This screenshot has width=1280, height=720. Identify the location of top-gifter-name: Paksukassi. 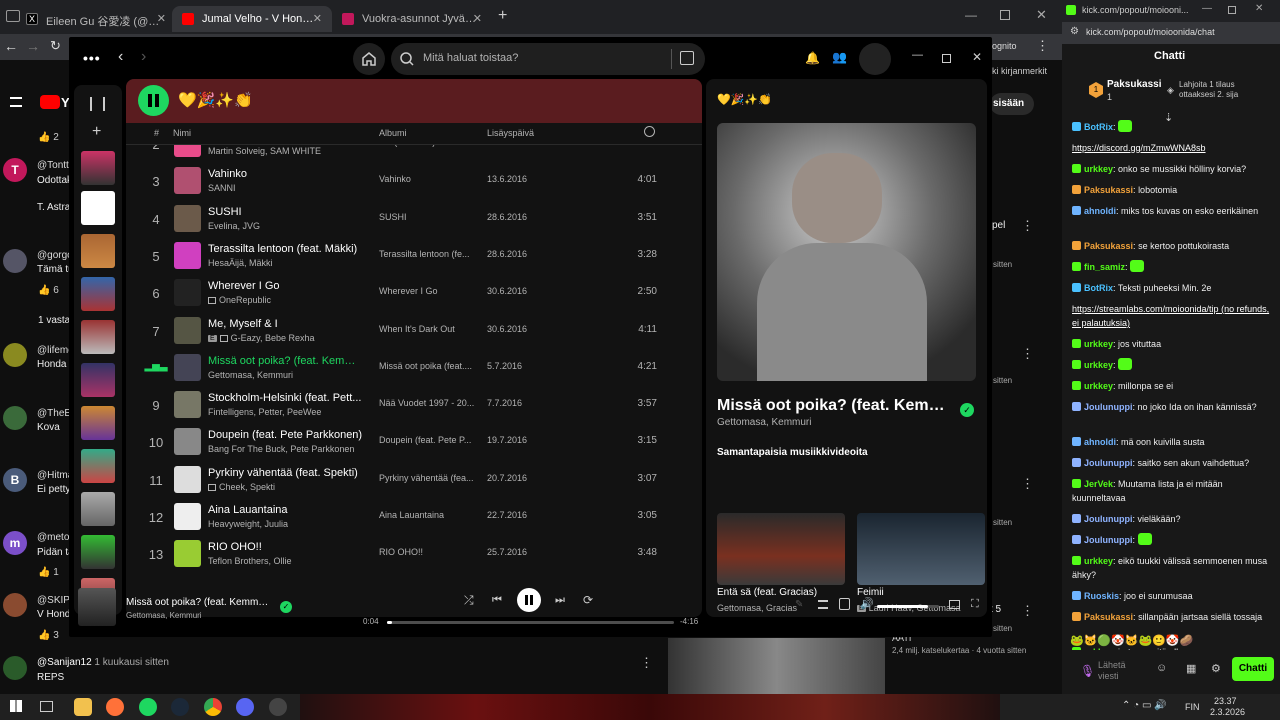
(1134, 84).